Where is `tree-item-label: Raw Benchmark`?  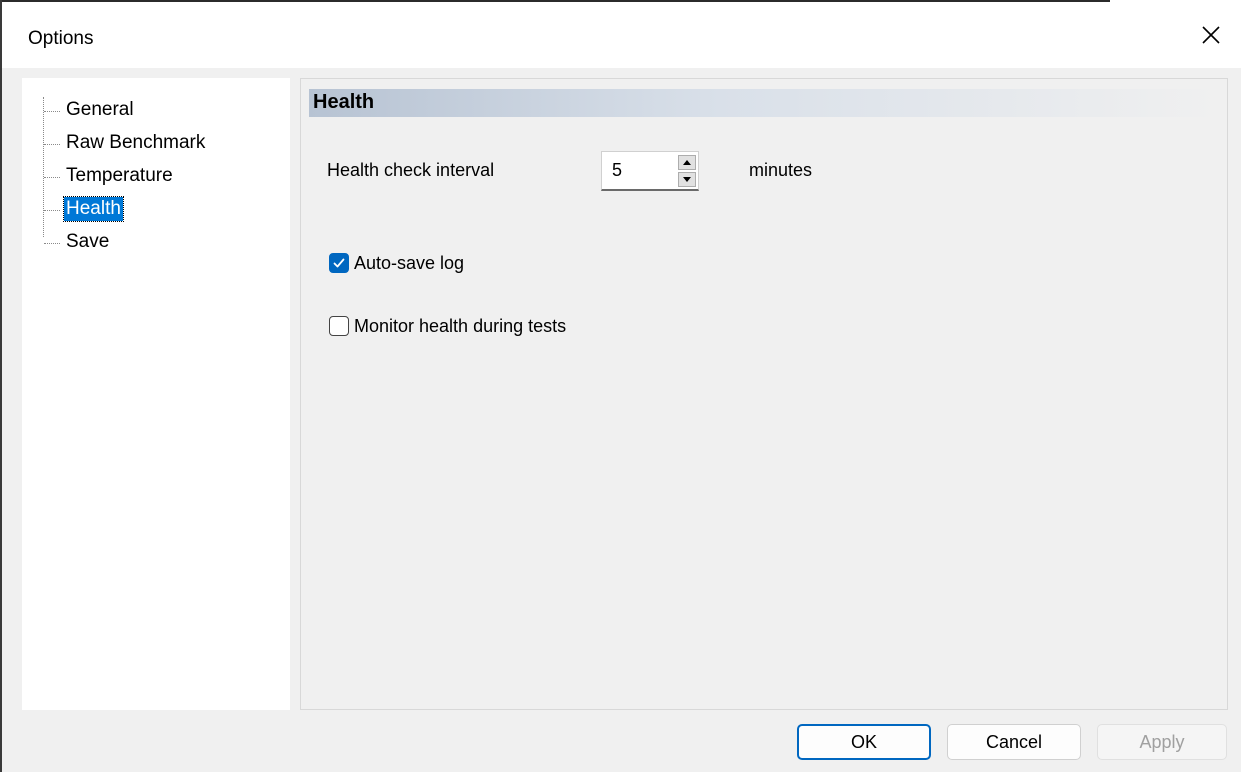 tree-item-label: Raw Benchmark is located at coordinates (136, 142).